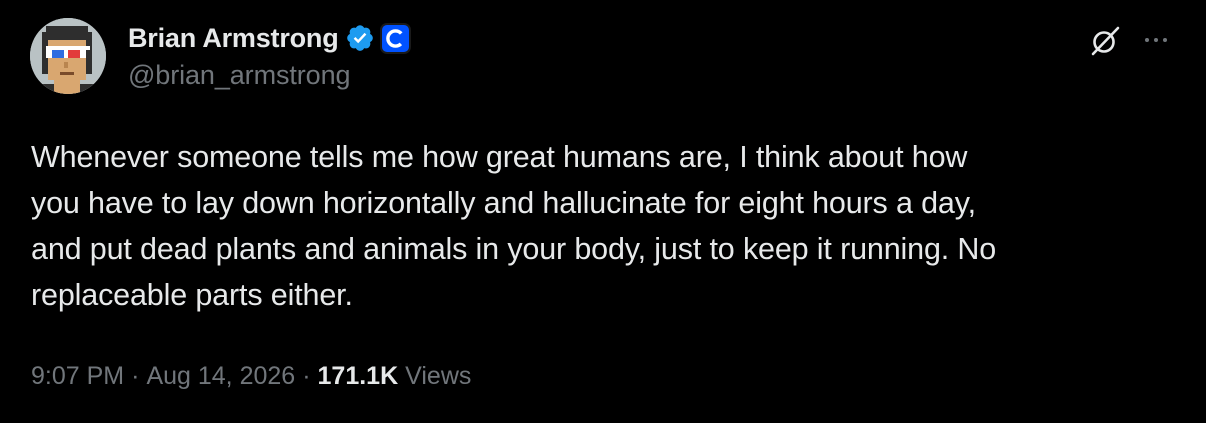  What do you see at coordinates (268, 75) in the screenshot?
I see `handle: @brian_armstrong` at bounding box center [268, 75].